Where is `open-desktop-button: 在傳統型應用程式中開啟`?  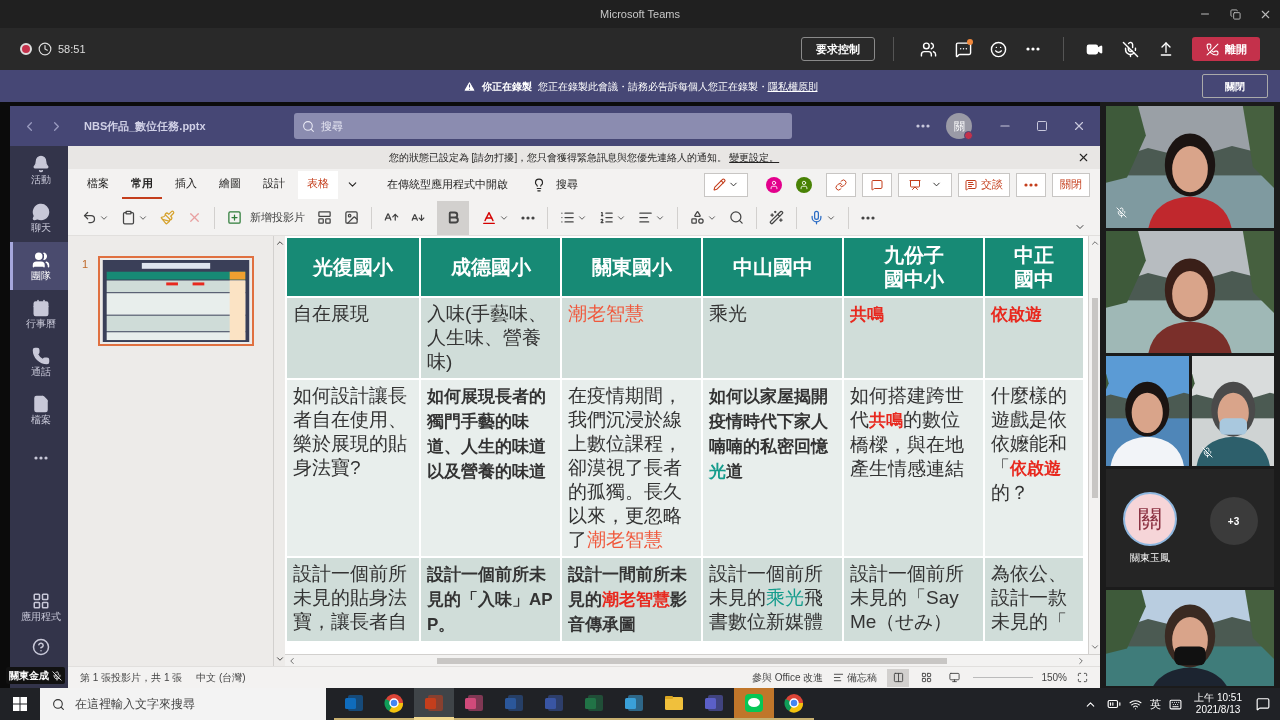 open-desktop-button: 在傳統型應用程式中開啟 is located at coordinates (447, 184).